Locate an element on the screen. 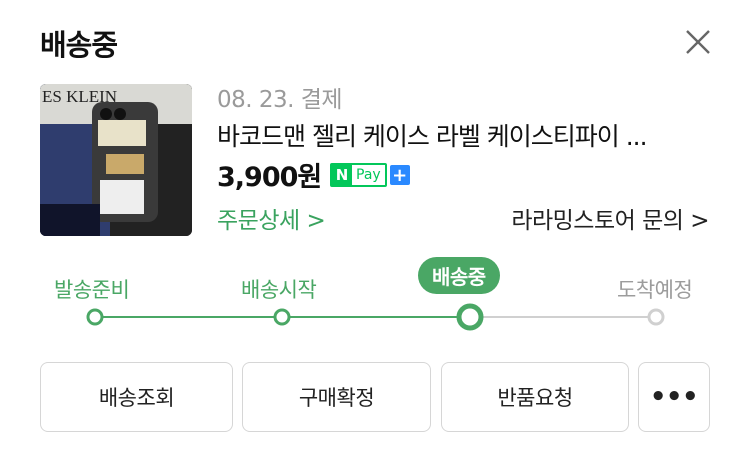  confirm-purchase-button: 구매확정 is located at coordinates (336, 397).